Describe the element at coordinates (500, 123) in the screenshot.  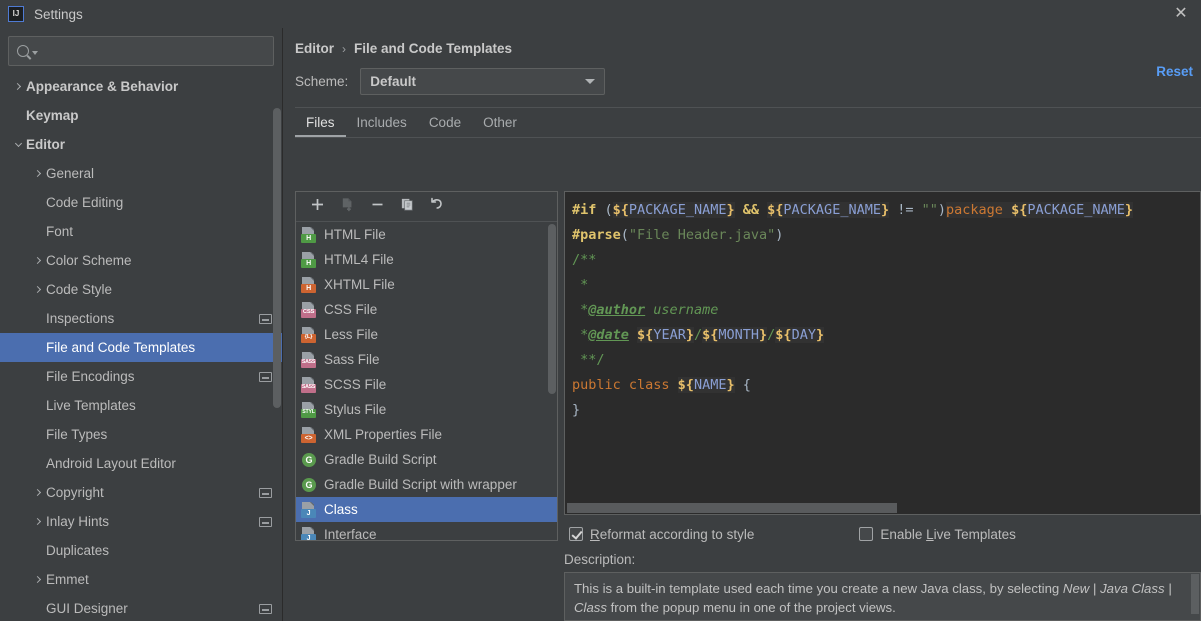
I see `tab-other: Other` at that location.